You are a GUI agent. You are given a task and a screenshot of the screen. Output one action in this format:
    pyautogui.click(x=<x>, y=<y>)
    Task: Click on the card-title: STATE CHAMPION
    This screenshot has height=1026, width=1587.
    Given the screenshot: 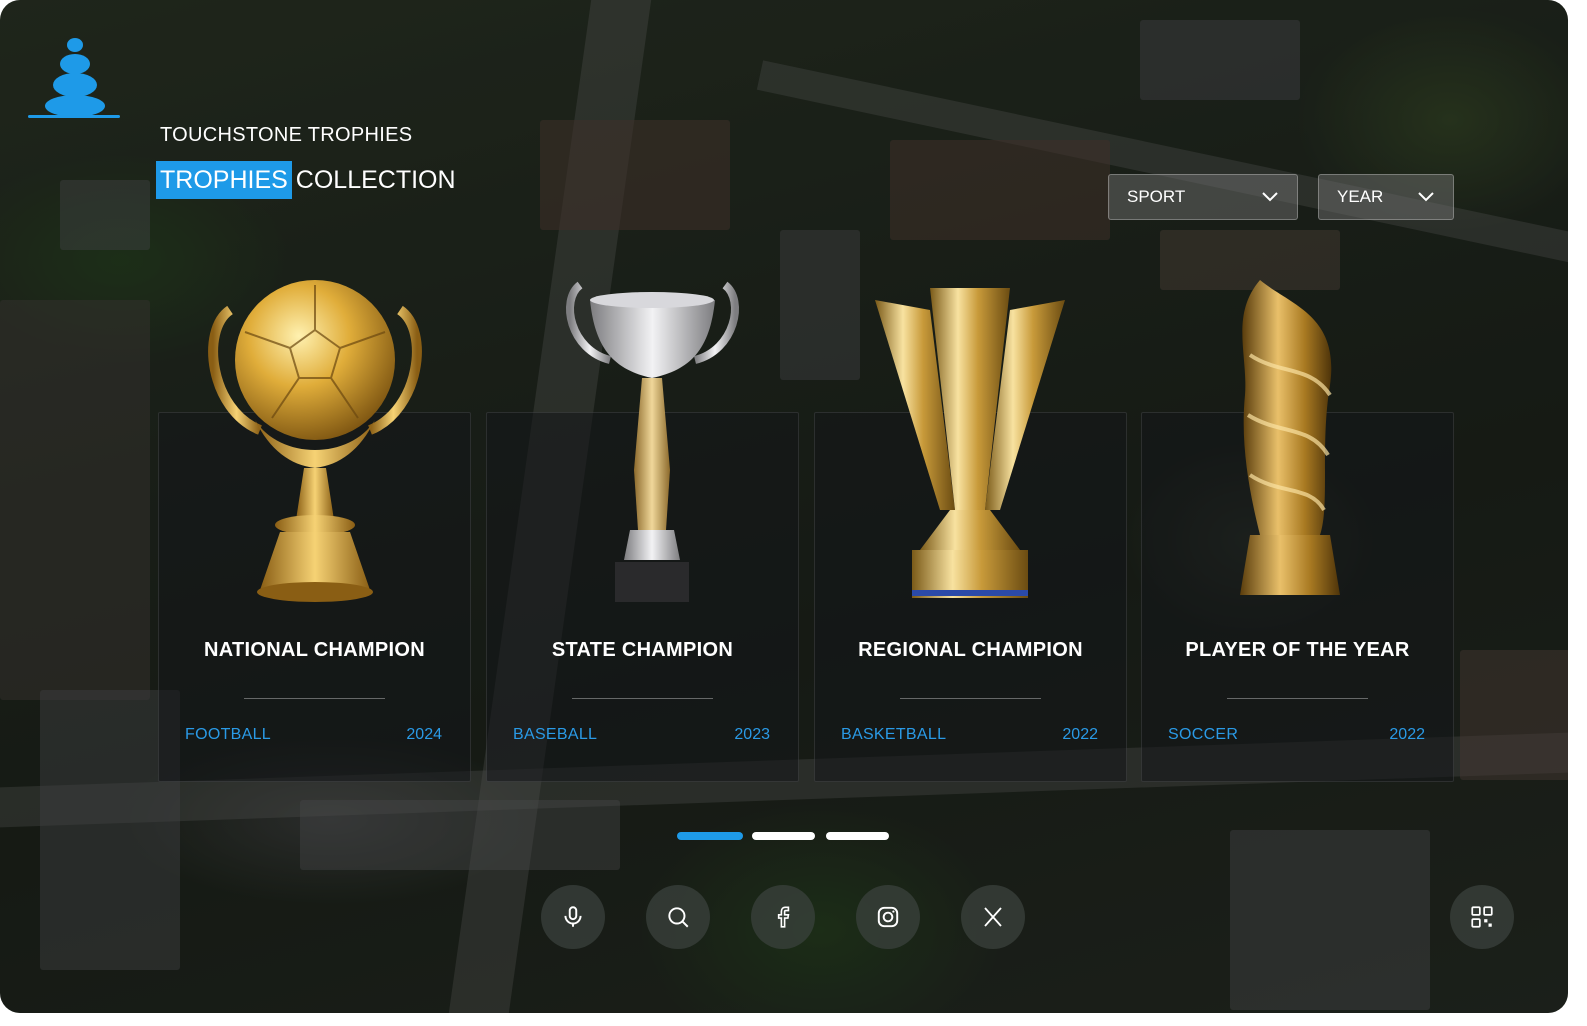 What is the action you would take?
    pyautogui.click(x=642, y=650)
    